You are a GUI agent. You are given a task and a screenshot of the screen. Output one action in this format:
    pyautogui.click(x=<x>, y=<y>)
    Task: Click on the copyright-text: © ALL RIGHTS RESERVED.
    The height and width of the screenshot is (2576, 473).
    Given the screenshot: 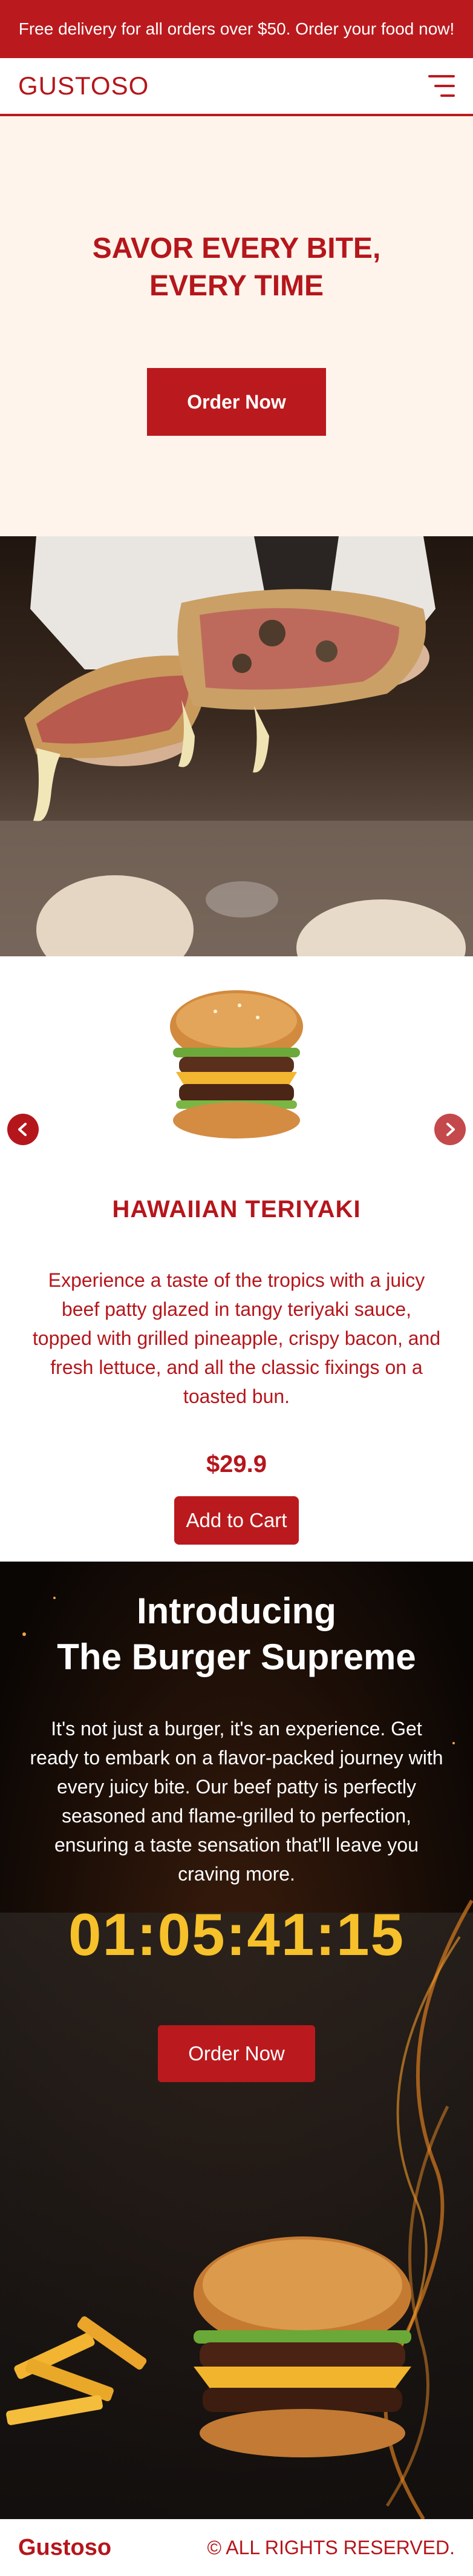 What is the action you would take?
    pyautogui.click(x=331, y=2547)
    